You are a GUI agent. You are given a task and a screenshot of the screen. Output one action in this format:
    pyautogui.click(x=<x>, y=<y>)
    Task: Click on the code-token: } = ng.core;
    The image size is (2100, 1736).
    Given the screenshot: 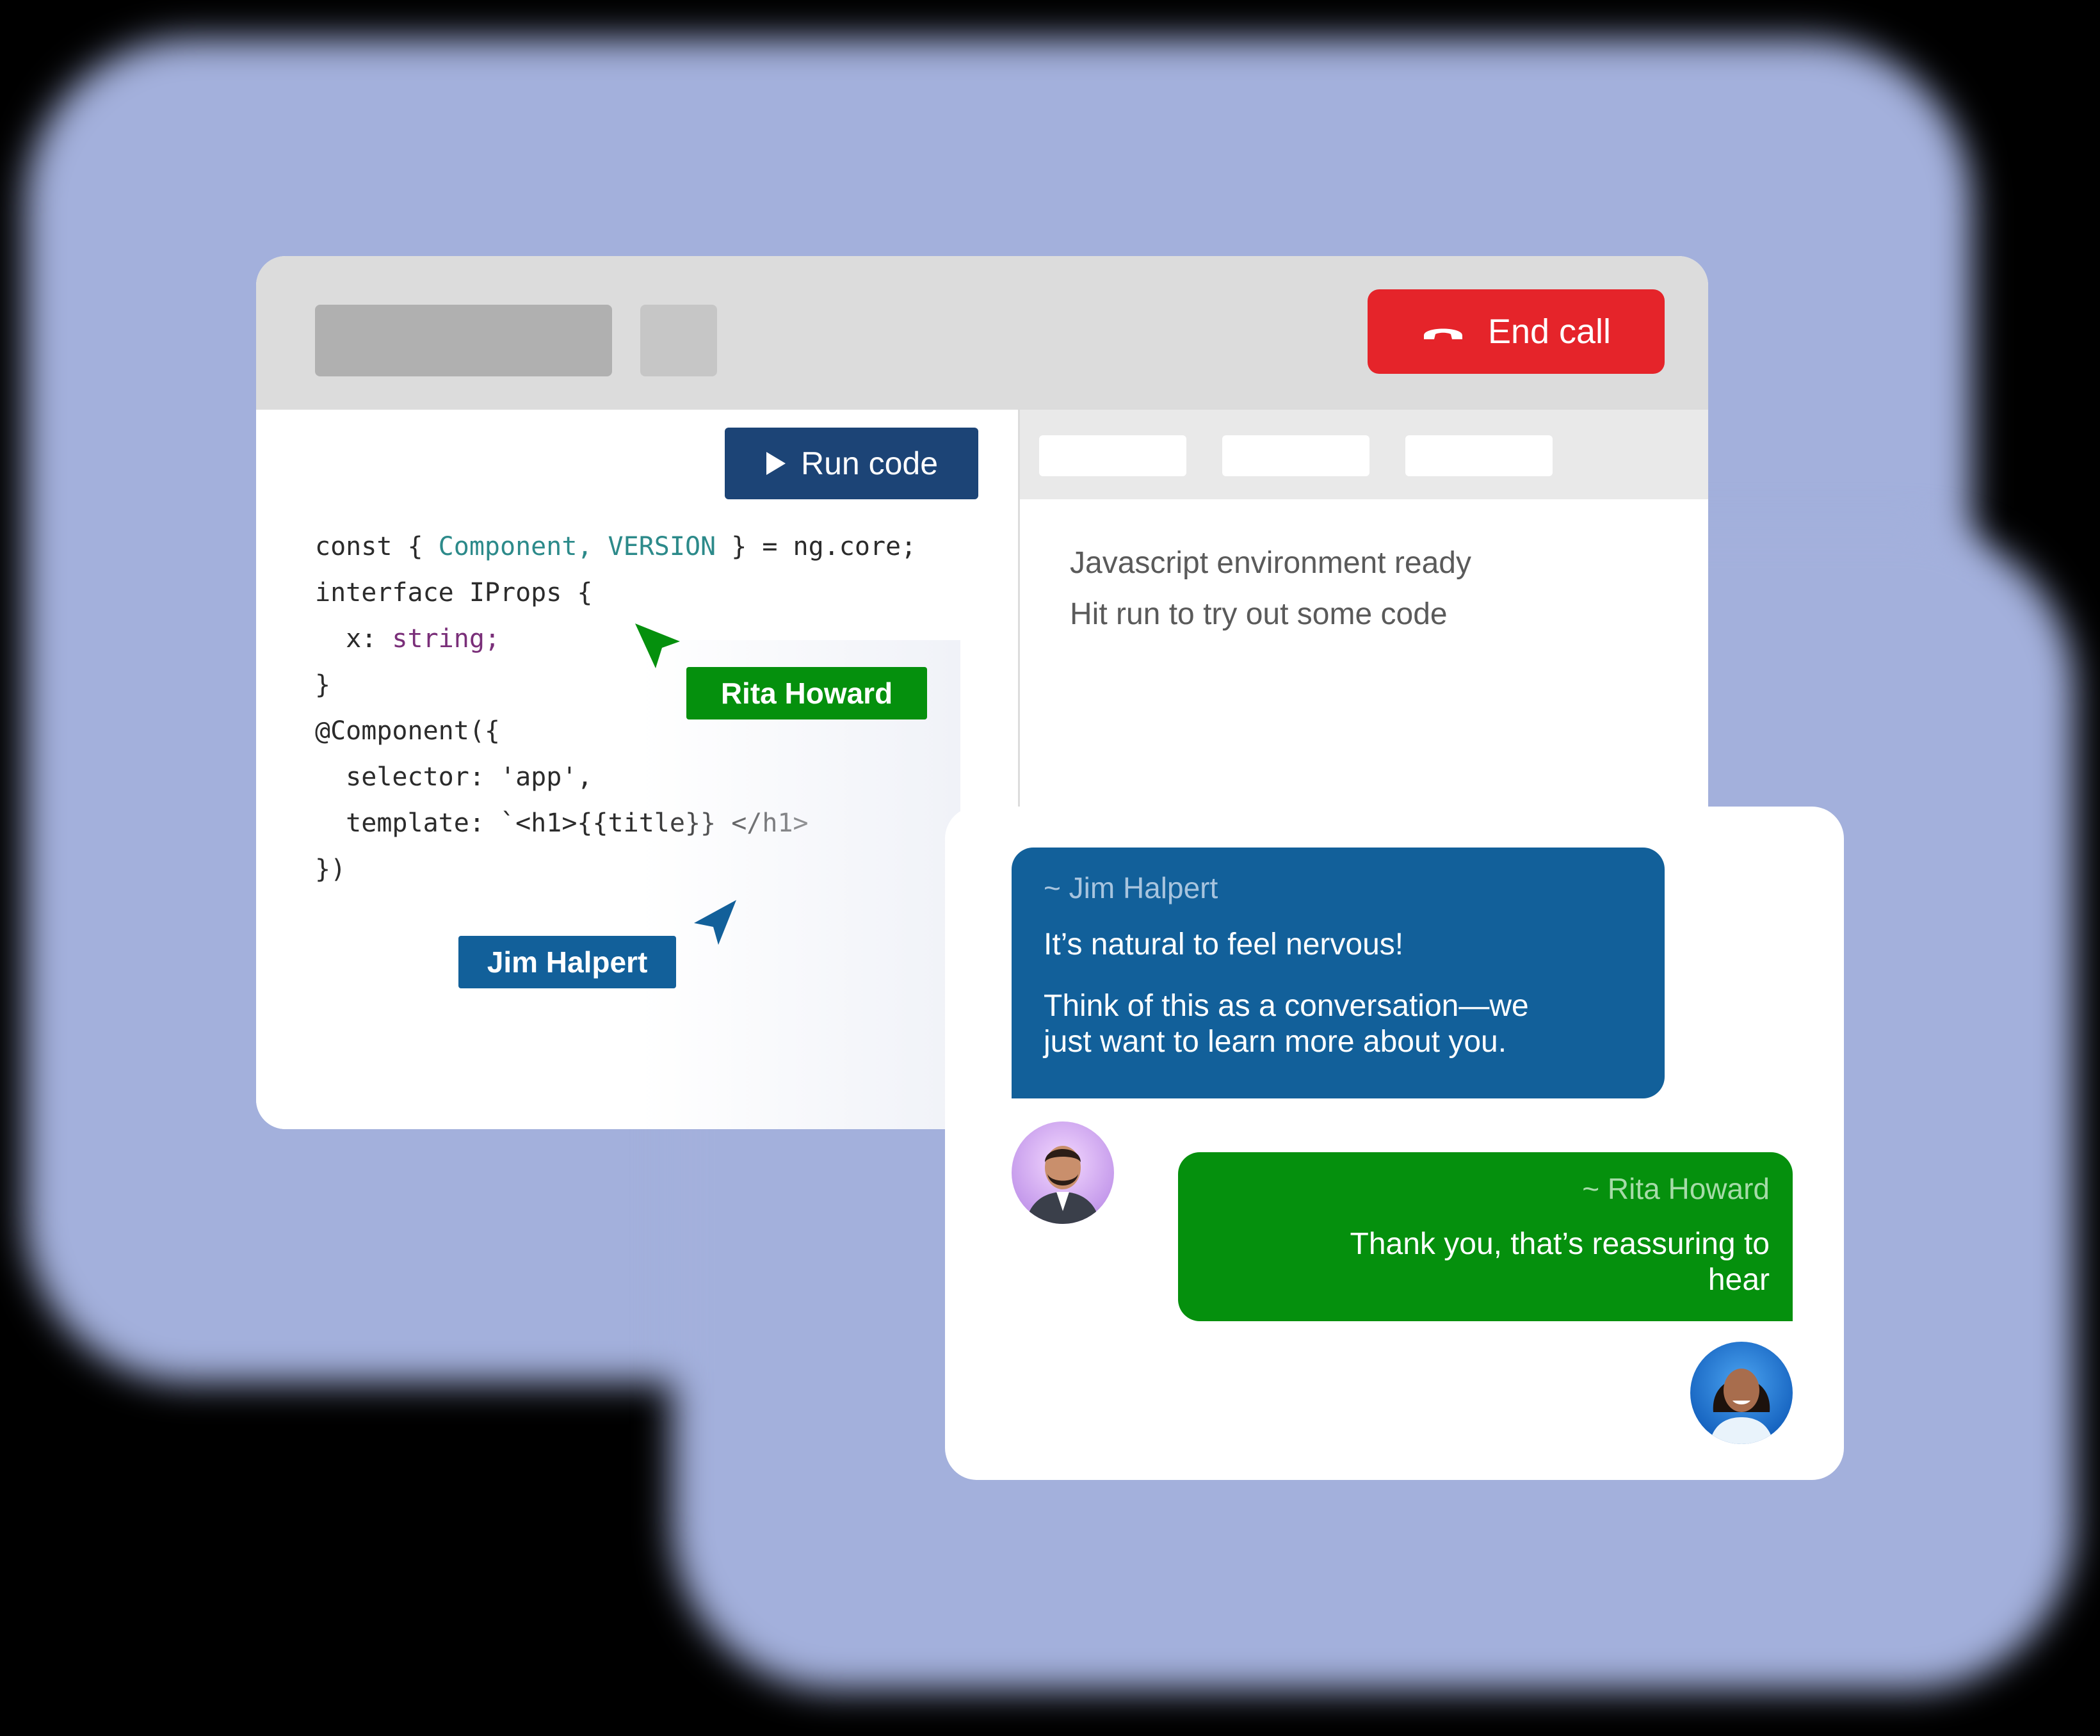 What is the action you would take?
    pyautogui.click(x=816, y=547)
    